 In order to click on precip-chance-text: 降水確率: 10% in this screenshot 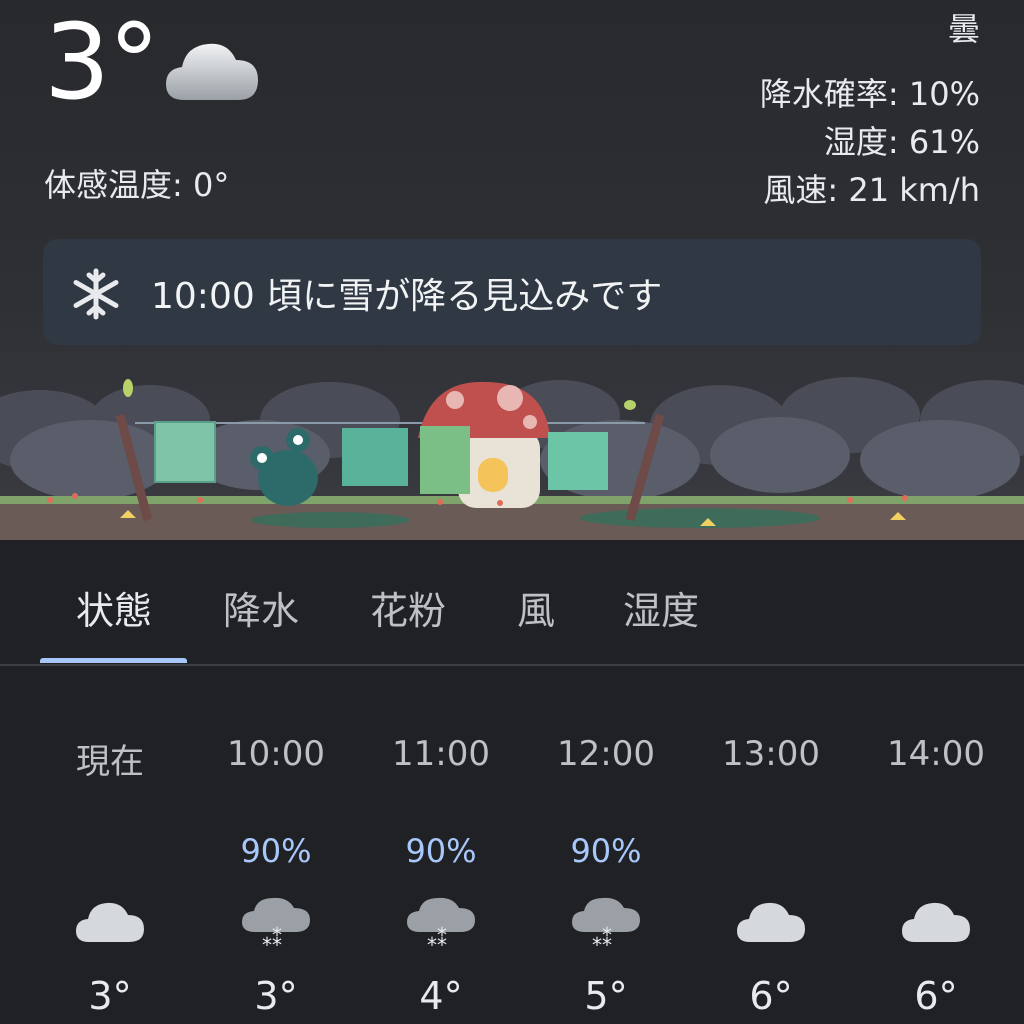, I will do `click(869, 94)`.